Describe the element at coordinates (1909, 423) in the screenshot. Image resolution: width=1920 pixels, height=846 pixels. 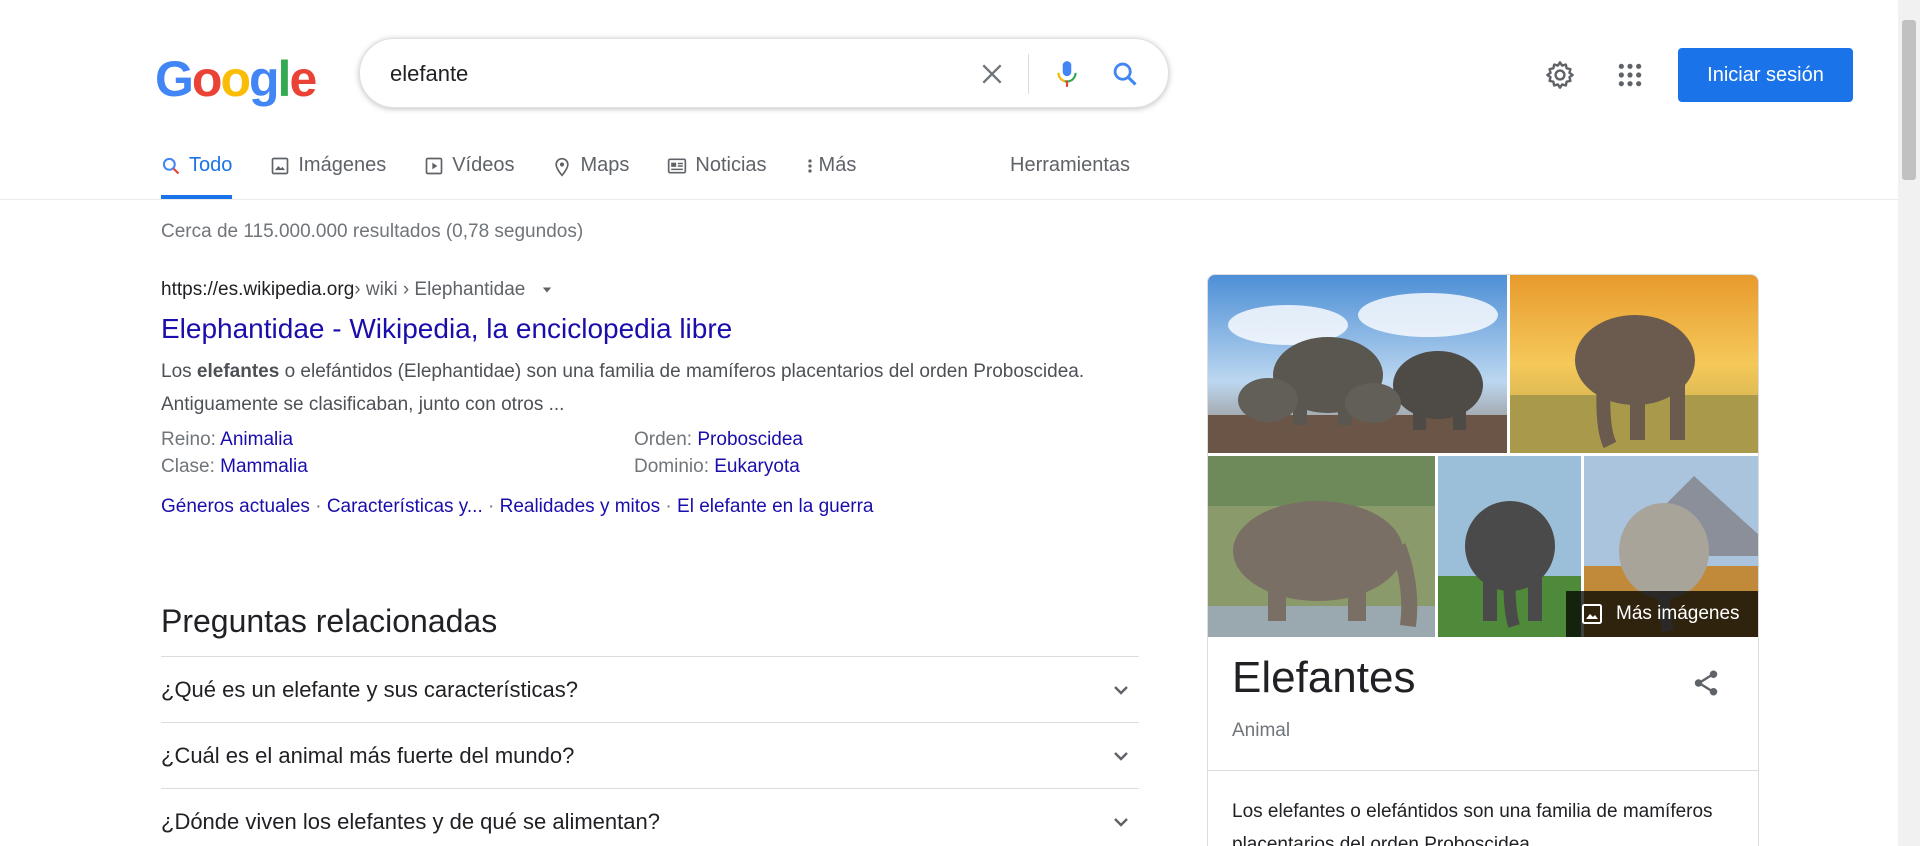
I see `page-scrollbar` at that location.